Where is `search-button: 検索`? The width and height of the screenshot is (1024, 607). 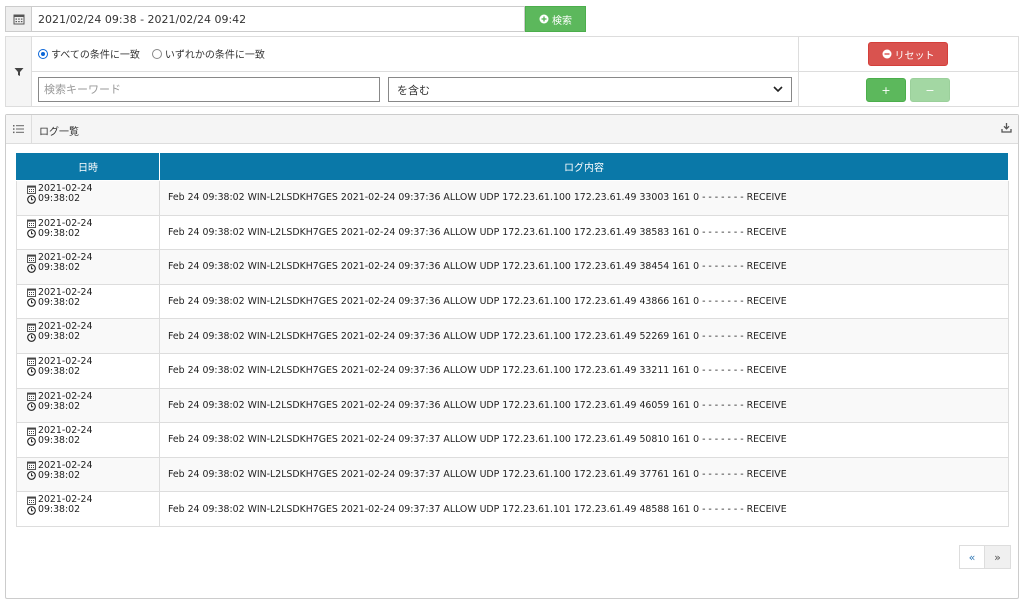
search-button: 検索 is located at coordinates (555, 19).